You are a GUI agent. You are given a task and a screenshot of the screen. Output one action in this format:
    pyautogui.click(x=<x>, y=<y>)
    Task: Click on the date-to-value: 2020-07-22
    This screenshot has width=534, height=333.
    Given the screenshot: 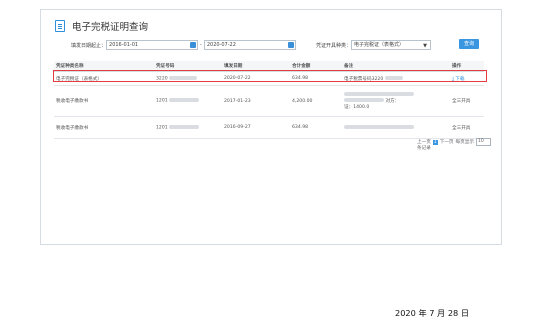 What is the action you would take?
    pyautogui.click(x=221, y=45)
    